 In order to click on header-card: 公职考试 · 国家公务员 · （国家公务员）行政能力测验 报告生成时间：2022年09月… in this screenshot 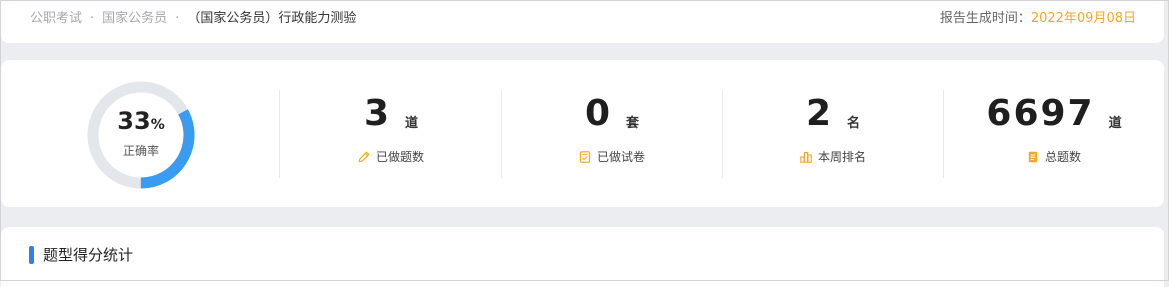, I will do `click(582, 22)`.